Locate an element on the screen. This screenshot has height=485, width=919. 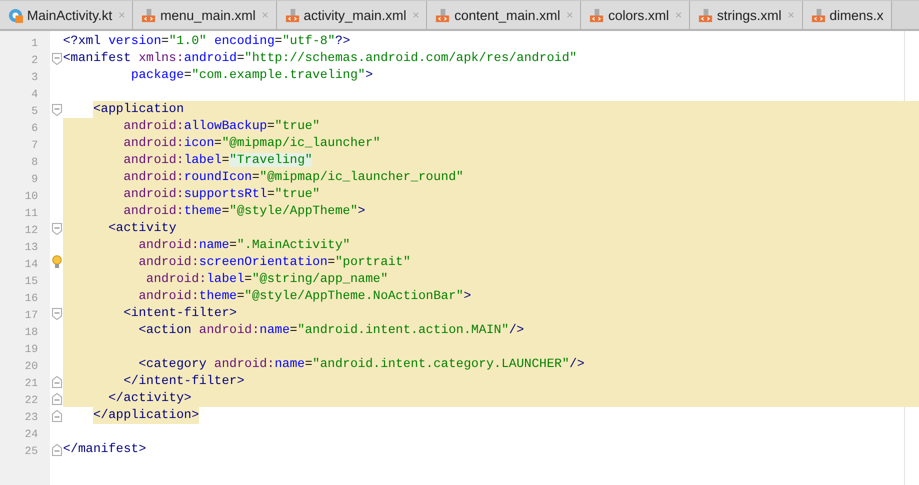
line-number: 21 is located at coordinates (31, 384).